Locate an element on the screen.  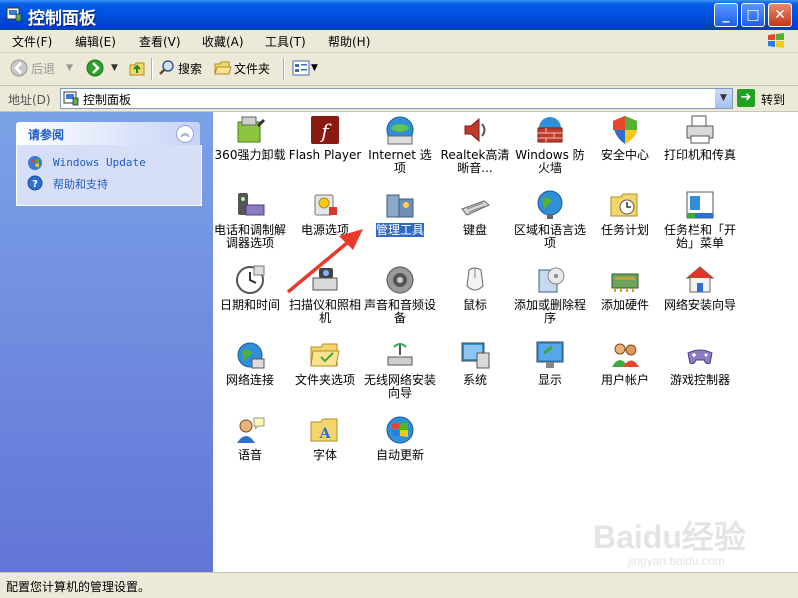
minimize-button: _ is located at coordinates (726, 15).